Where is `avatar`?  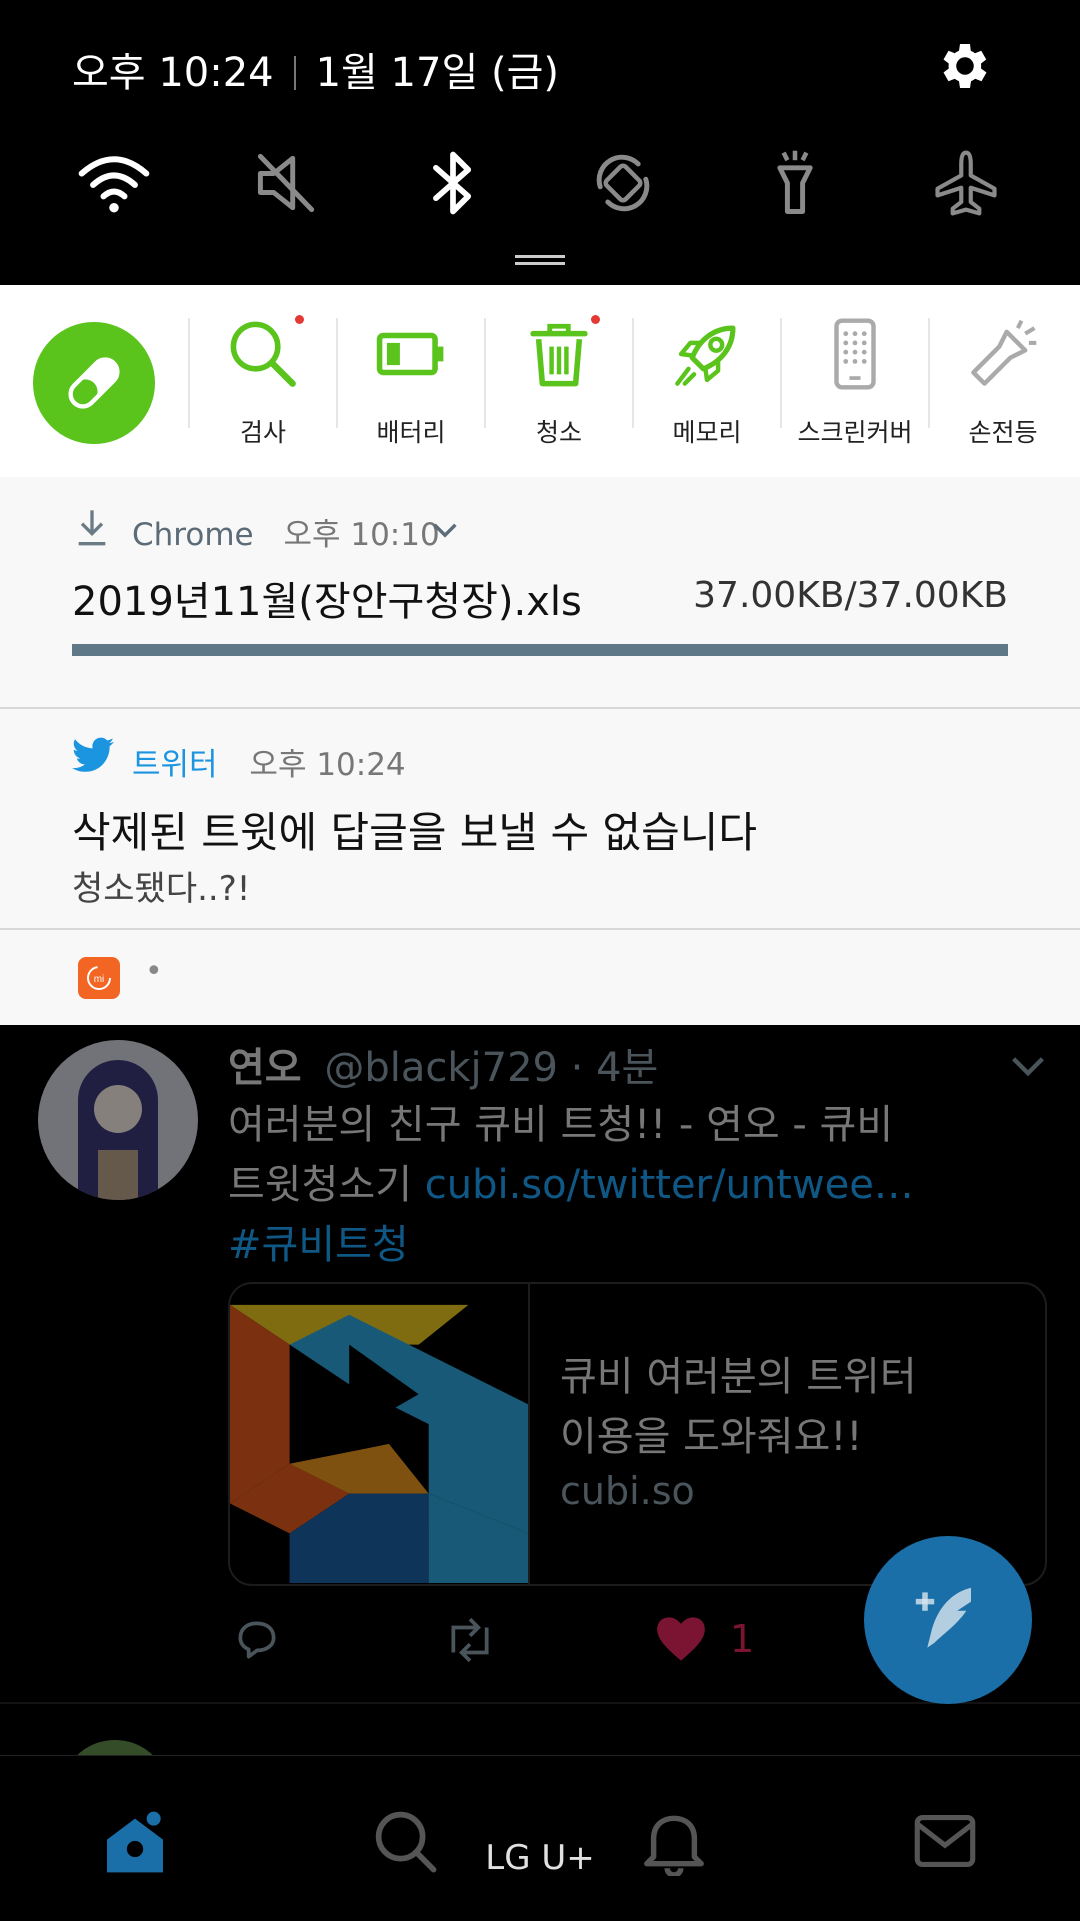
avatar is located at coordinates (118, 1120).